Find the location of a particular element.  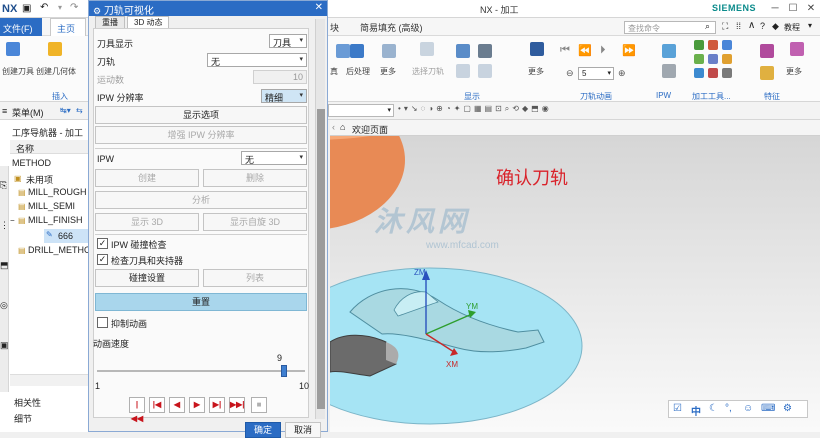

output-icon is located at coordinates (713, 73).